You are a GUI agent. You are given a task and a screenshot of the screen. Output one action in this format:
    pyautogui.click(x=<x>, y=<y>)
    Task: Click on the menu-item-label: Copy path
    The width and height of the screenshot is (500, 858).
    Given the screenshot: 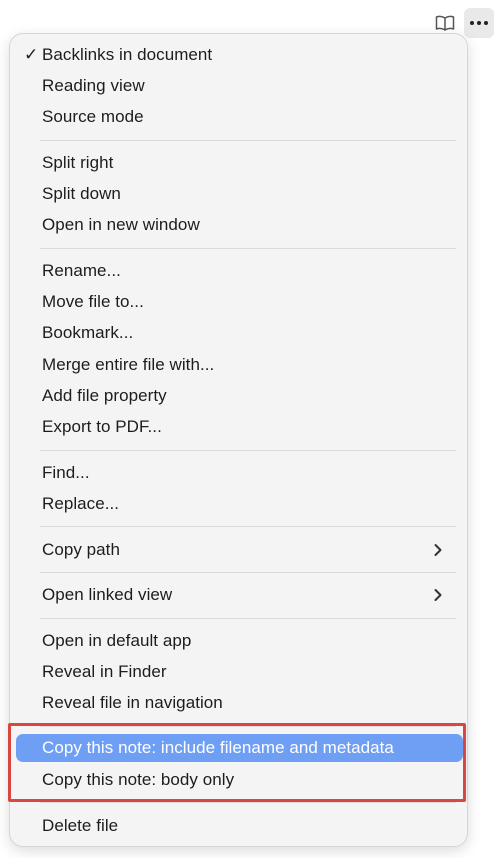 What is the action you would take?
    pyautogui.click(x=81, y=549)
    